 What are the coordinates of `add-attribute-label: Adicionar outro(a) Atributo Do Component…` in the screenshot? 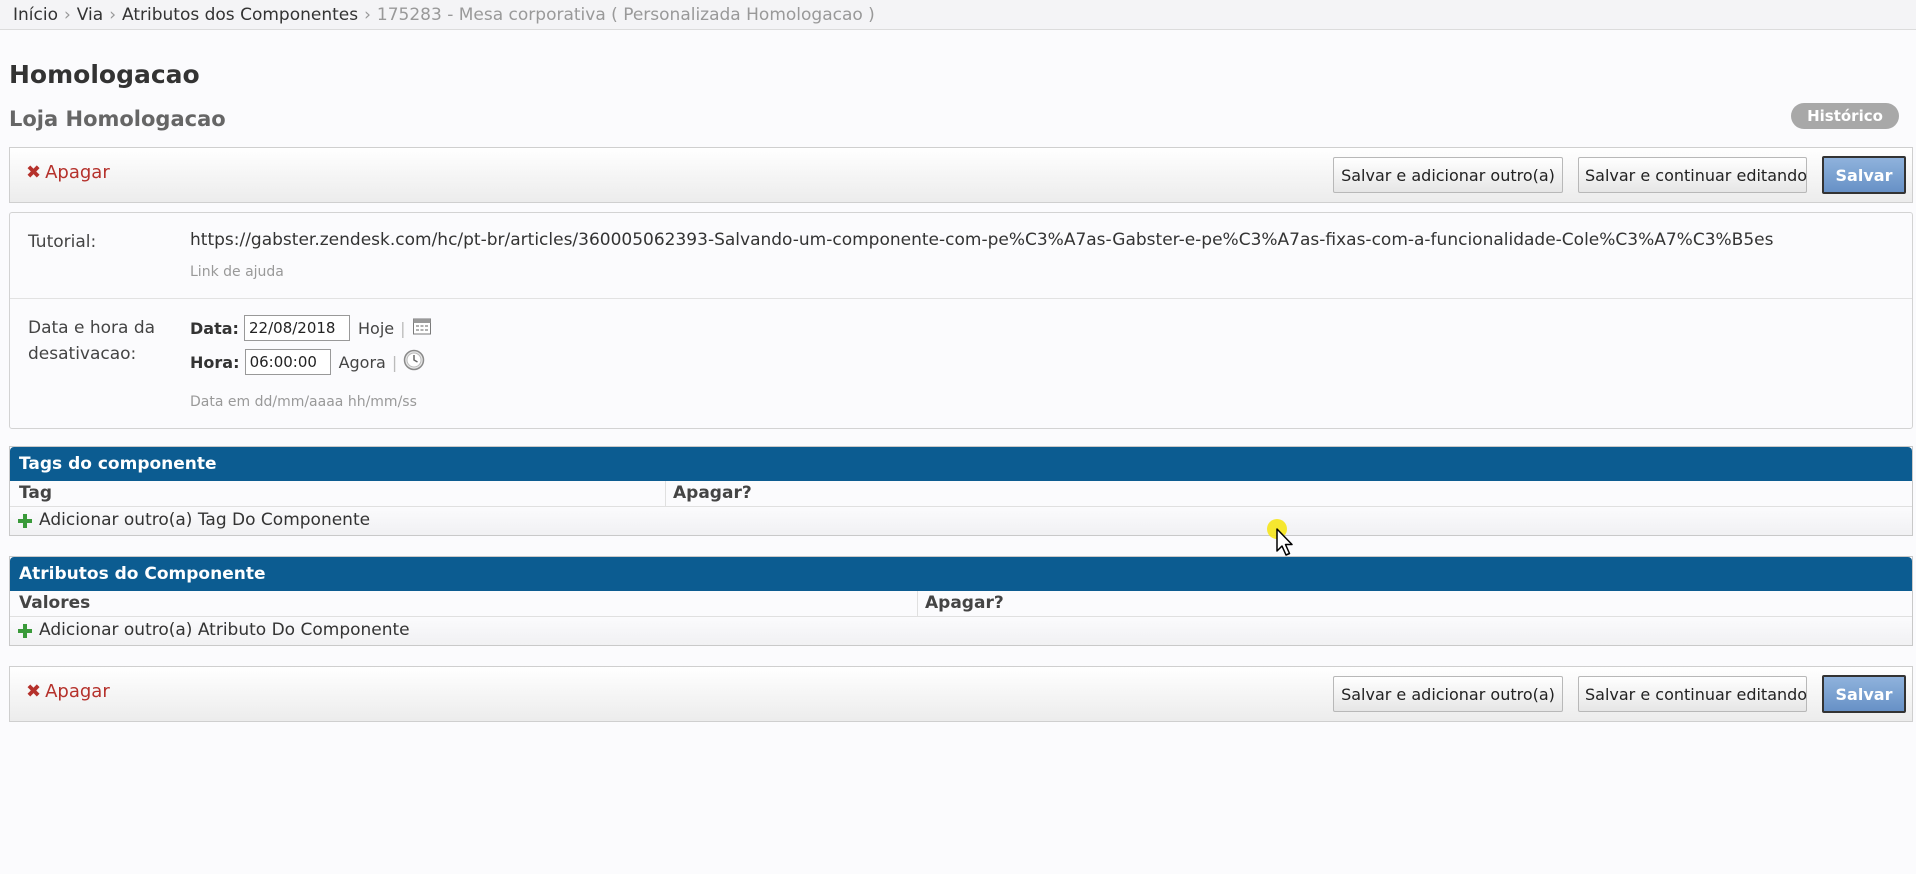 It's located at (224, 630).